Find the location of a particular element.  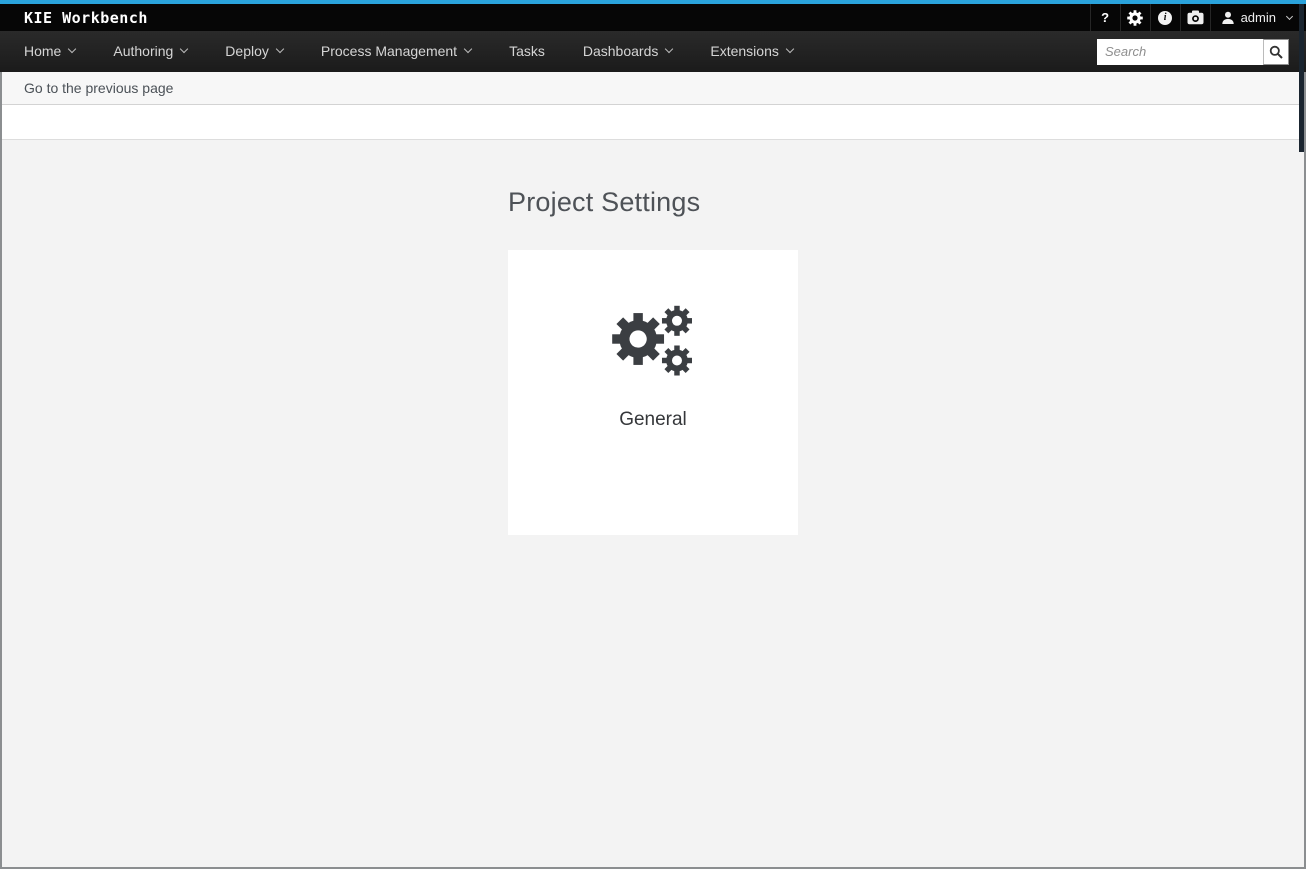

nav-item-extensions: Extensions is located at coordinates (752, 51).